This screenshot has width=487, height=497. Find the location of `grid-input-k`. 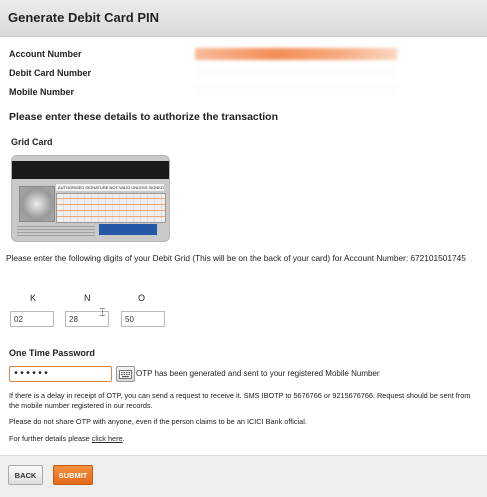

grid-input-k is located at coordinates (32, 319).